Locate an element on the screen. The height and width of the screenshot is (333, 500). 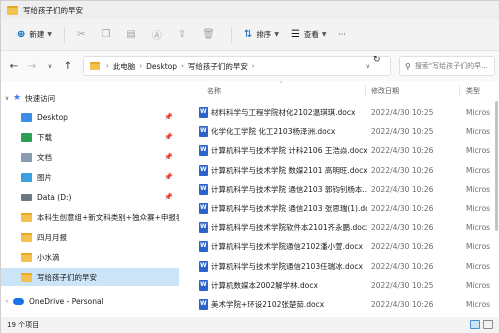
file-name: 计算机数媒本2002解学林.docx is located at coordinates (264, 285).